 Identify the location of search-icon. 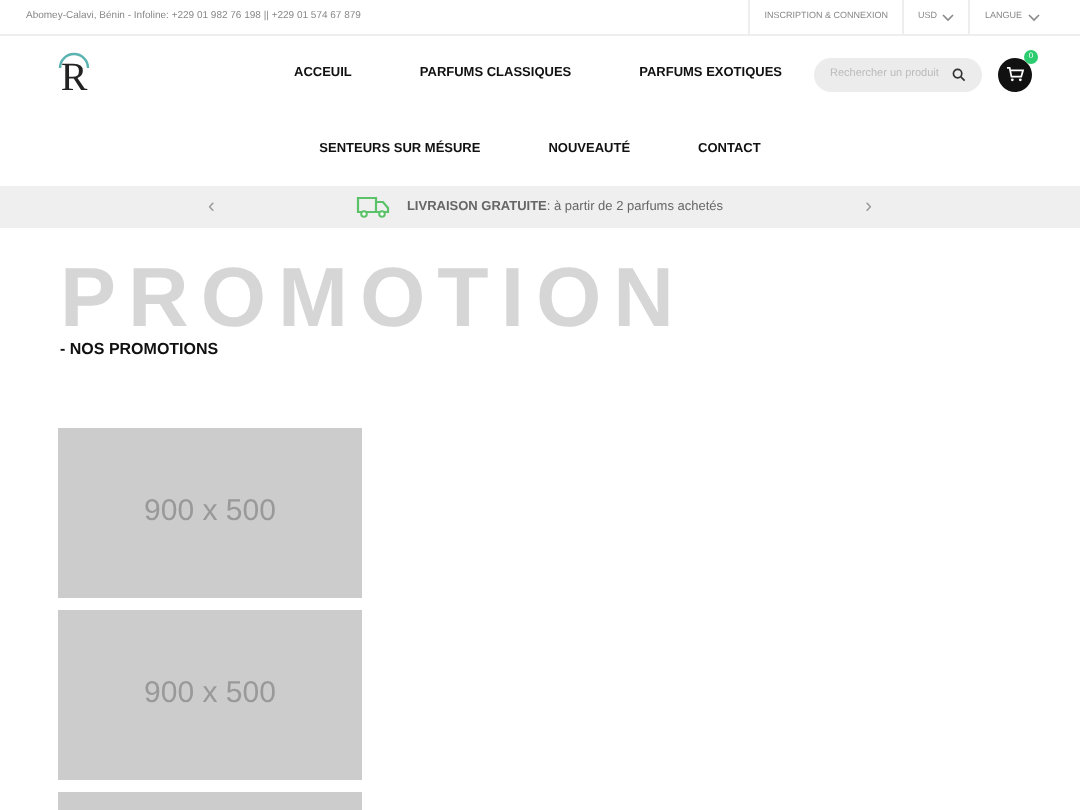
(959, 74).